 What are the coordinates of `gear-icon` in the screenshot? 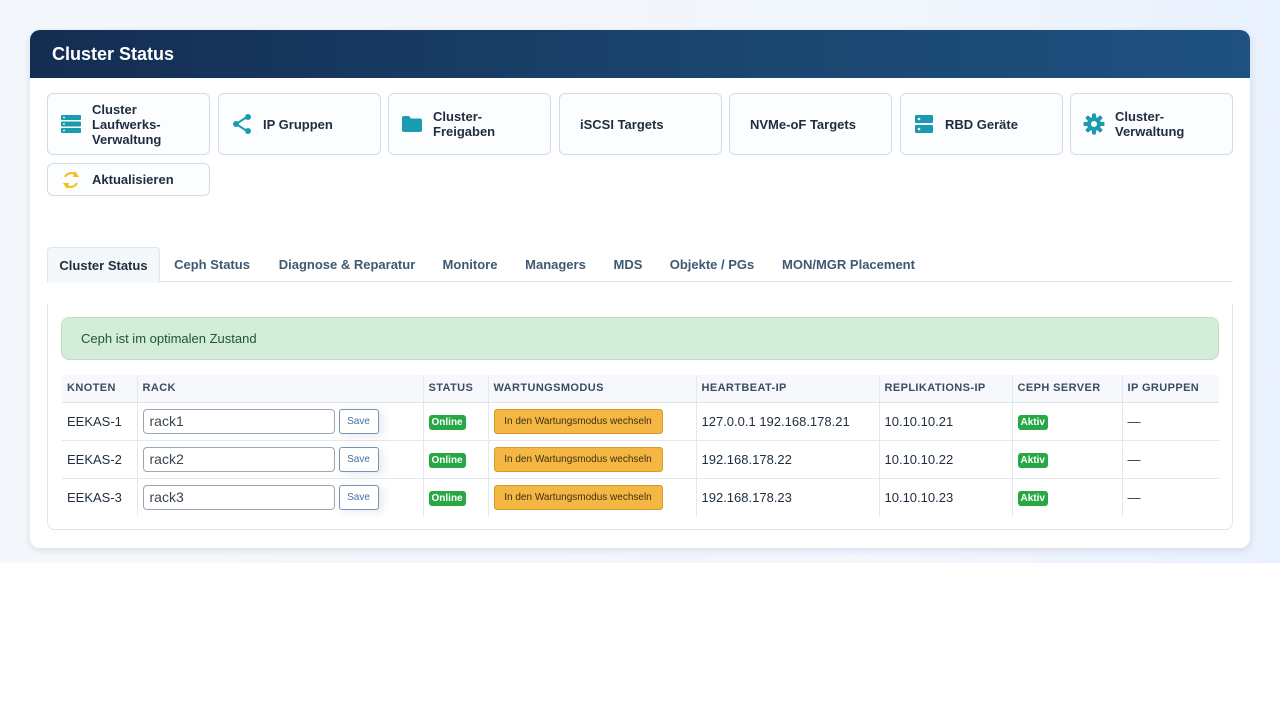 It's located at (1094, 124).